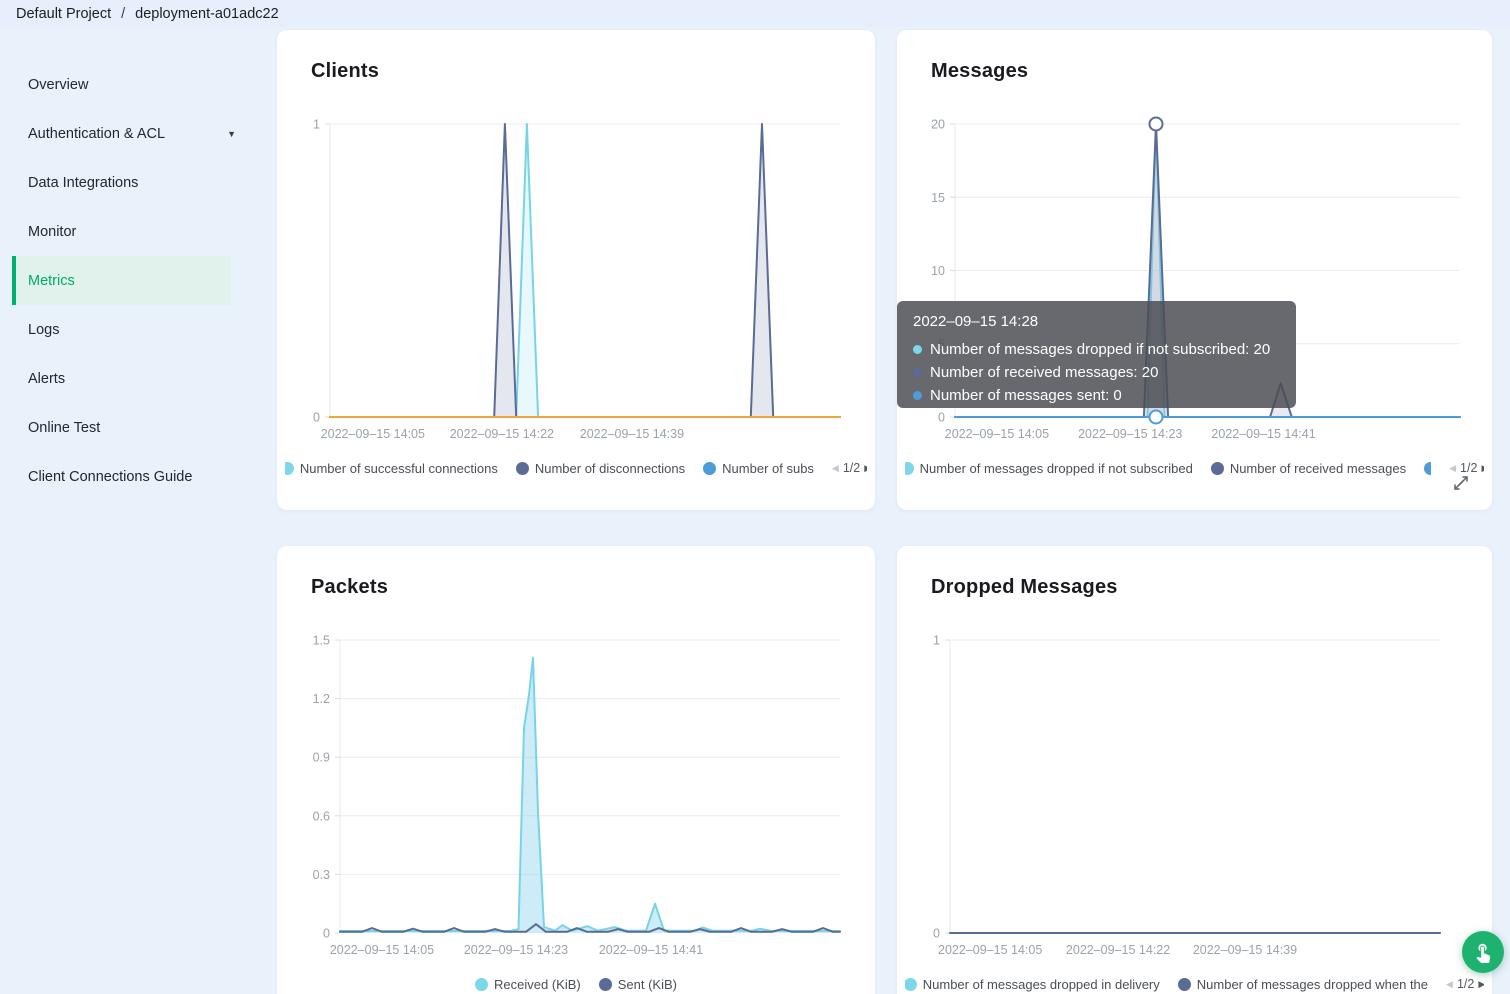 The image size is (1510, 994). What do you see at coordinates (350, 587) in the screenshot?
I see `packets-card-title: Packets` at bounding box center [350, 587].